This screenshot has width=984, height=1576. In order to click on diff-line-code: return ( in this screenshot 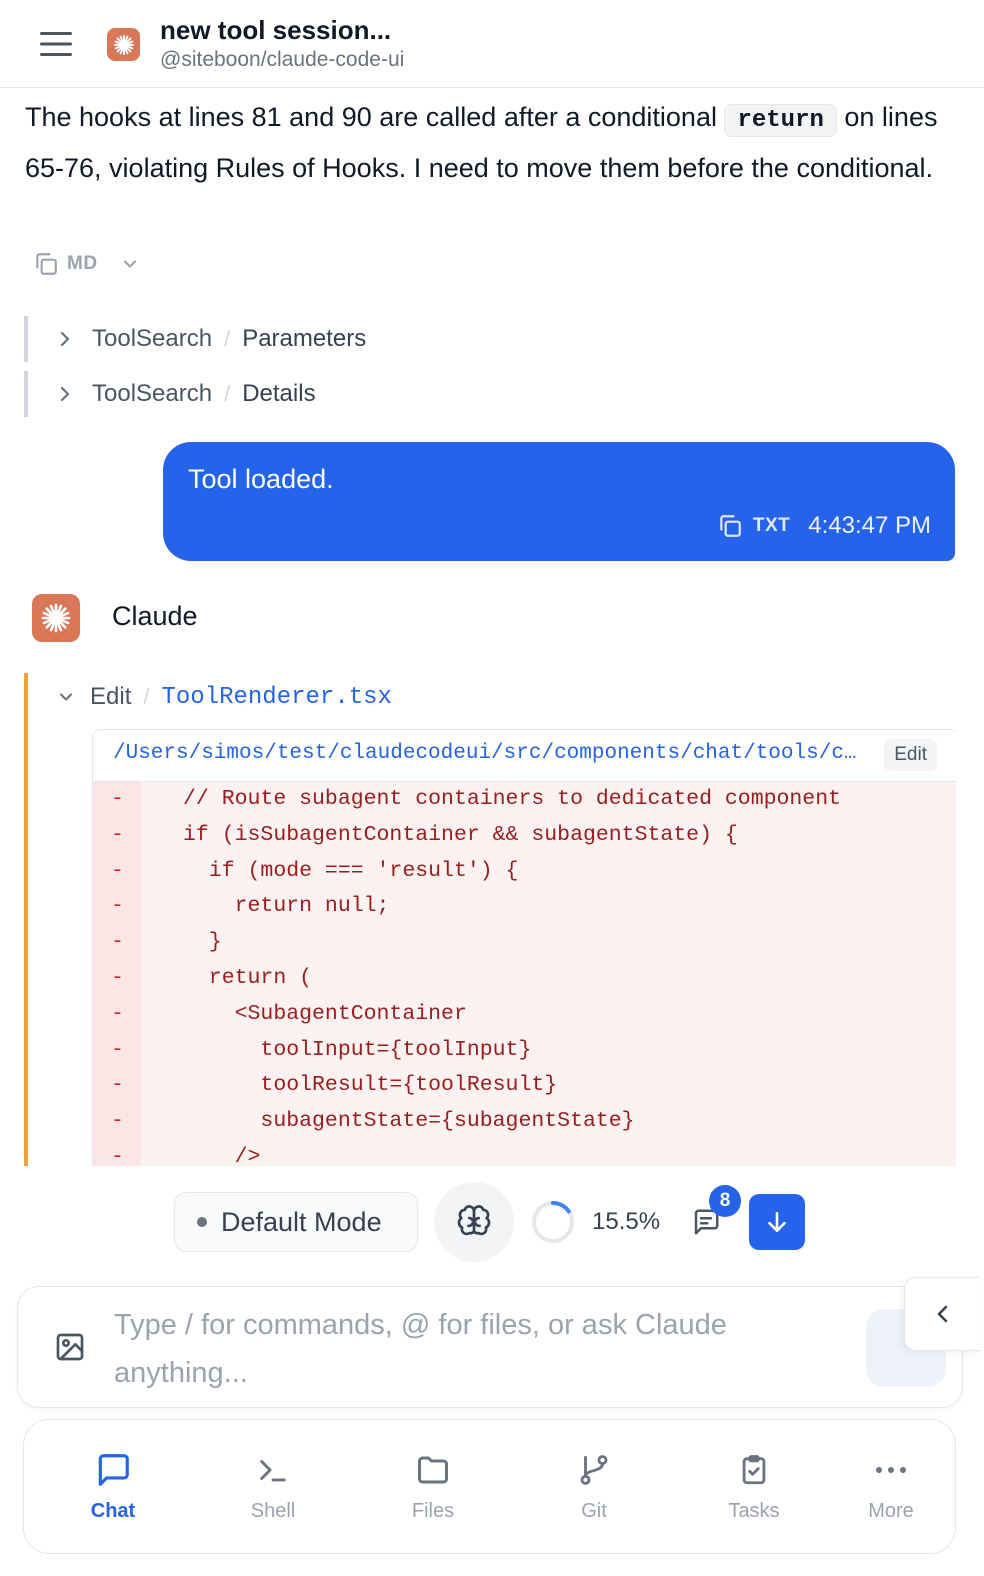, I will do `click(248, 977)`.